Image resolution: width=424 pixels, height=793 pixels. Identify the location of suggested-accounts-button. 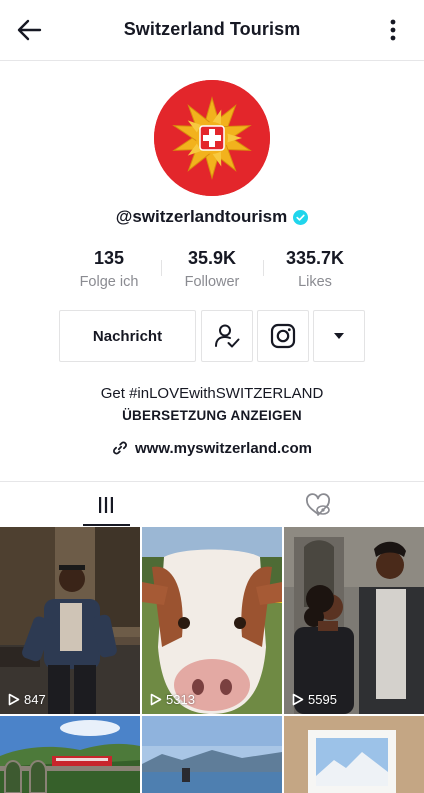
(339, 336).